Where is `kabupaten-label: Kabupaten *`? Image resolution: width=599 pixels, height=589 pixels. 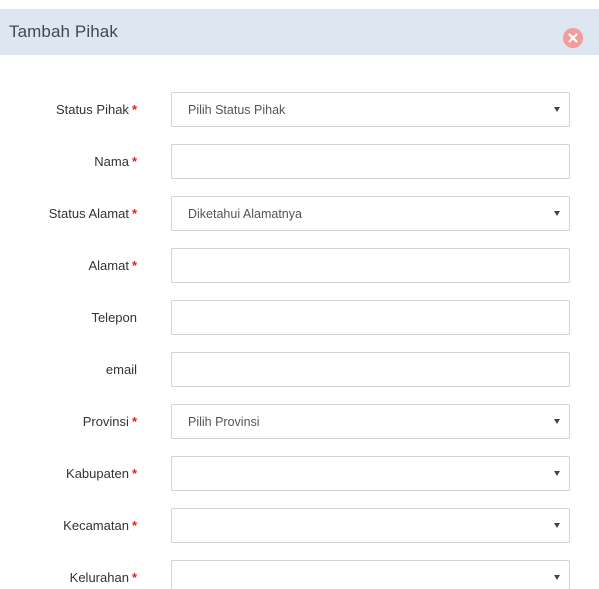
kabupaten-label: Kabupaten * is located at coordinates (101, 473).